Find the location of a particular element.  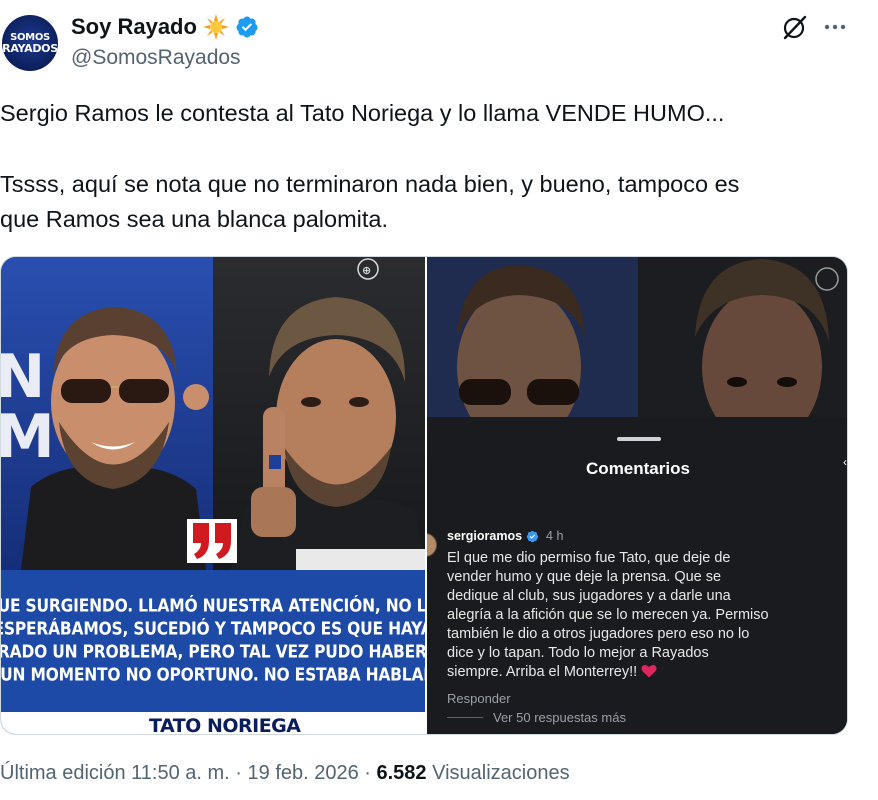

view-more-replies-label: Ver 50 respuestas más is located at coordinates (559, 717).